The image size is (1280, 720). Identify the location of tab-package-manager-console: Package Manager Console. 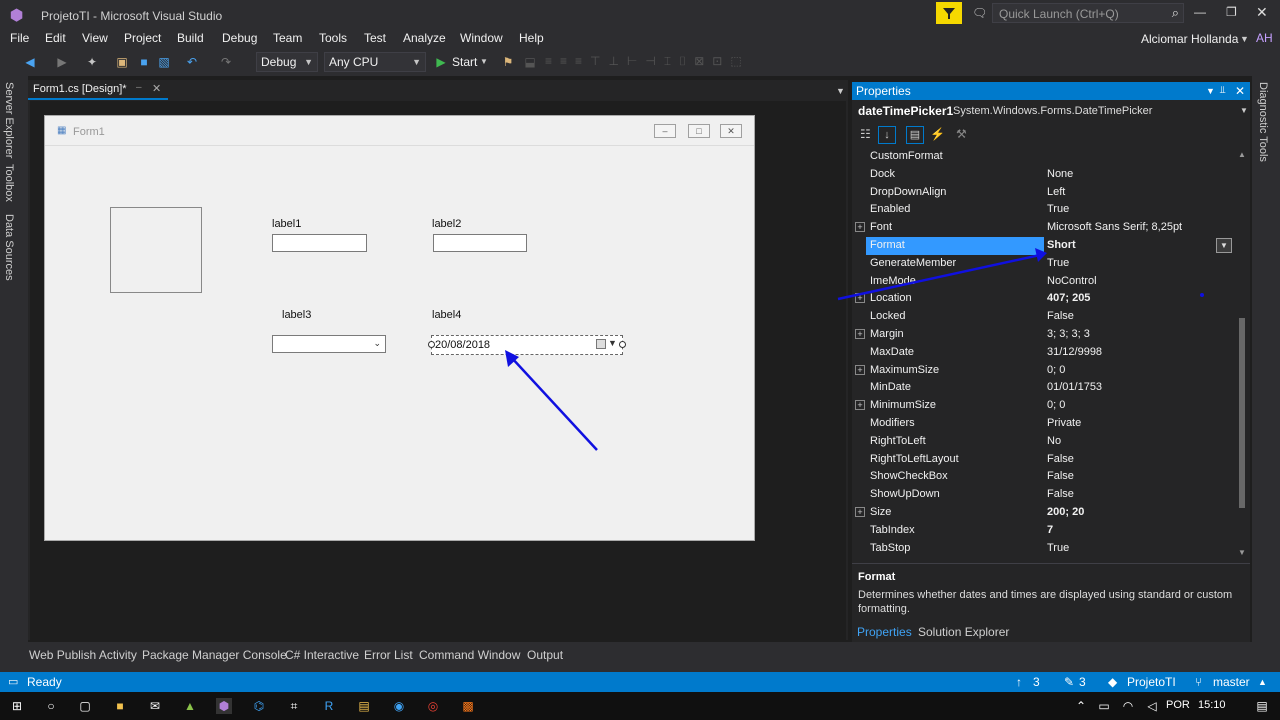
(214, 655).